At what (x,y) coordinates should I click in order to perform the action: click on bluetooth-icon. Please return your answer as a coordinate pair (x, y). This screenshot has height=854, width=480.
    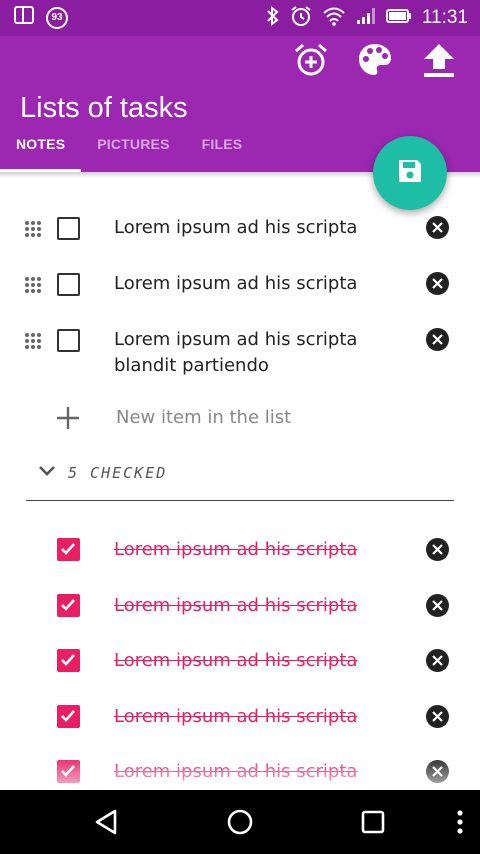
    Looking at the image, I should click on (273, 18).